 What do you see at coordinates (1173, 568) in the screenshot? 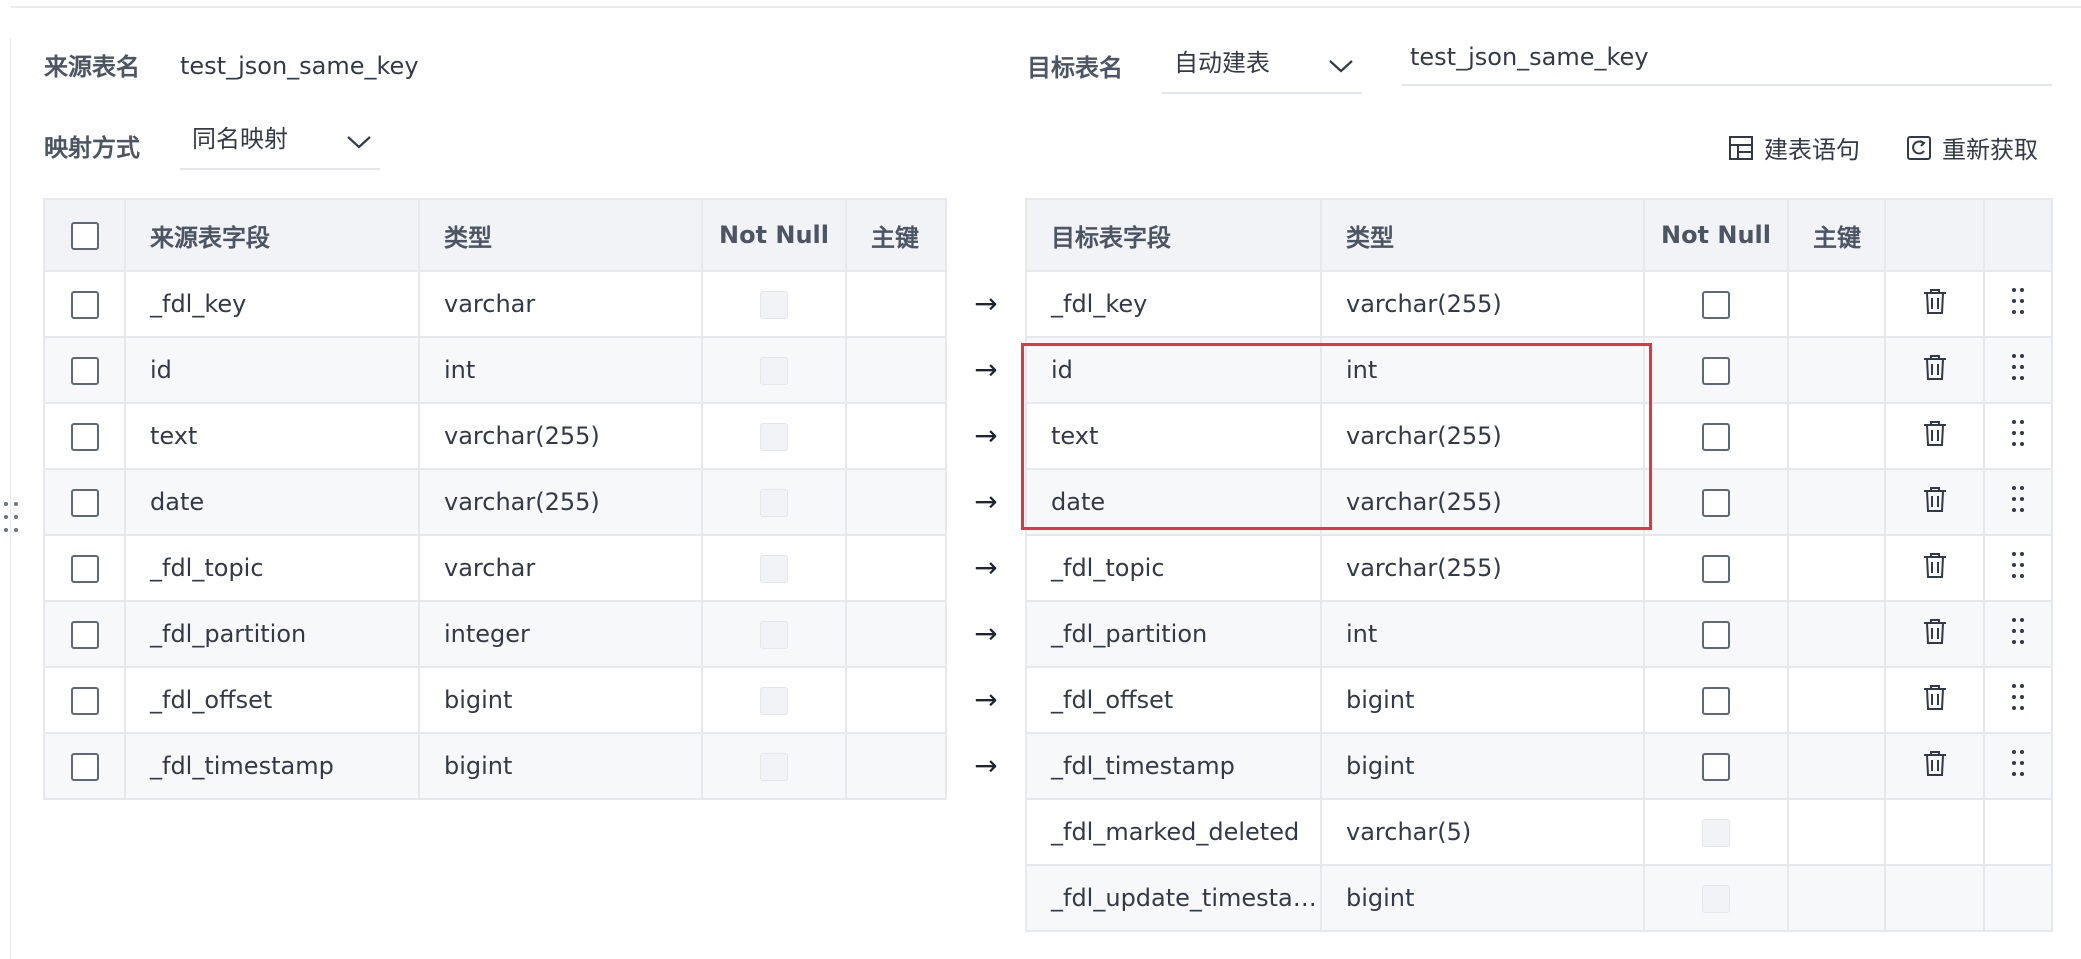
I see `target-field-name: _fdl_topic` at bounding box center [1173, 568].